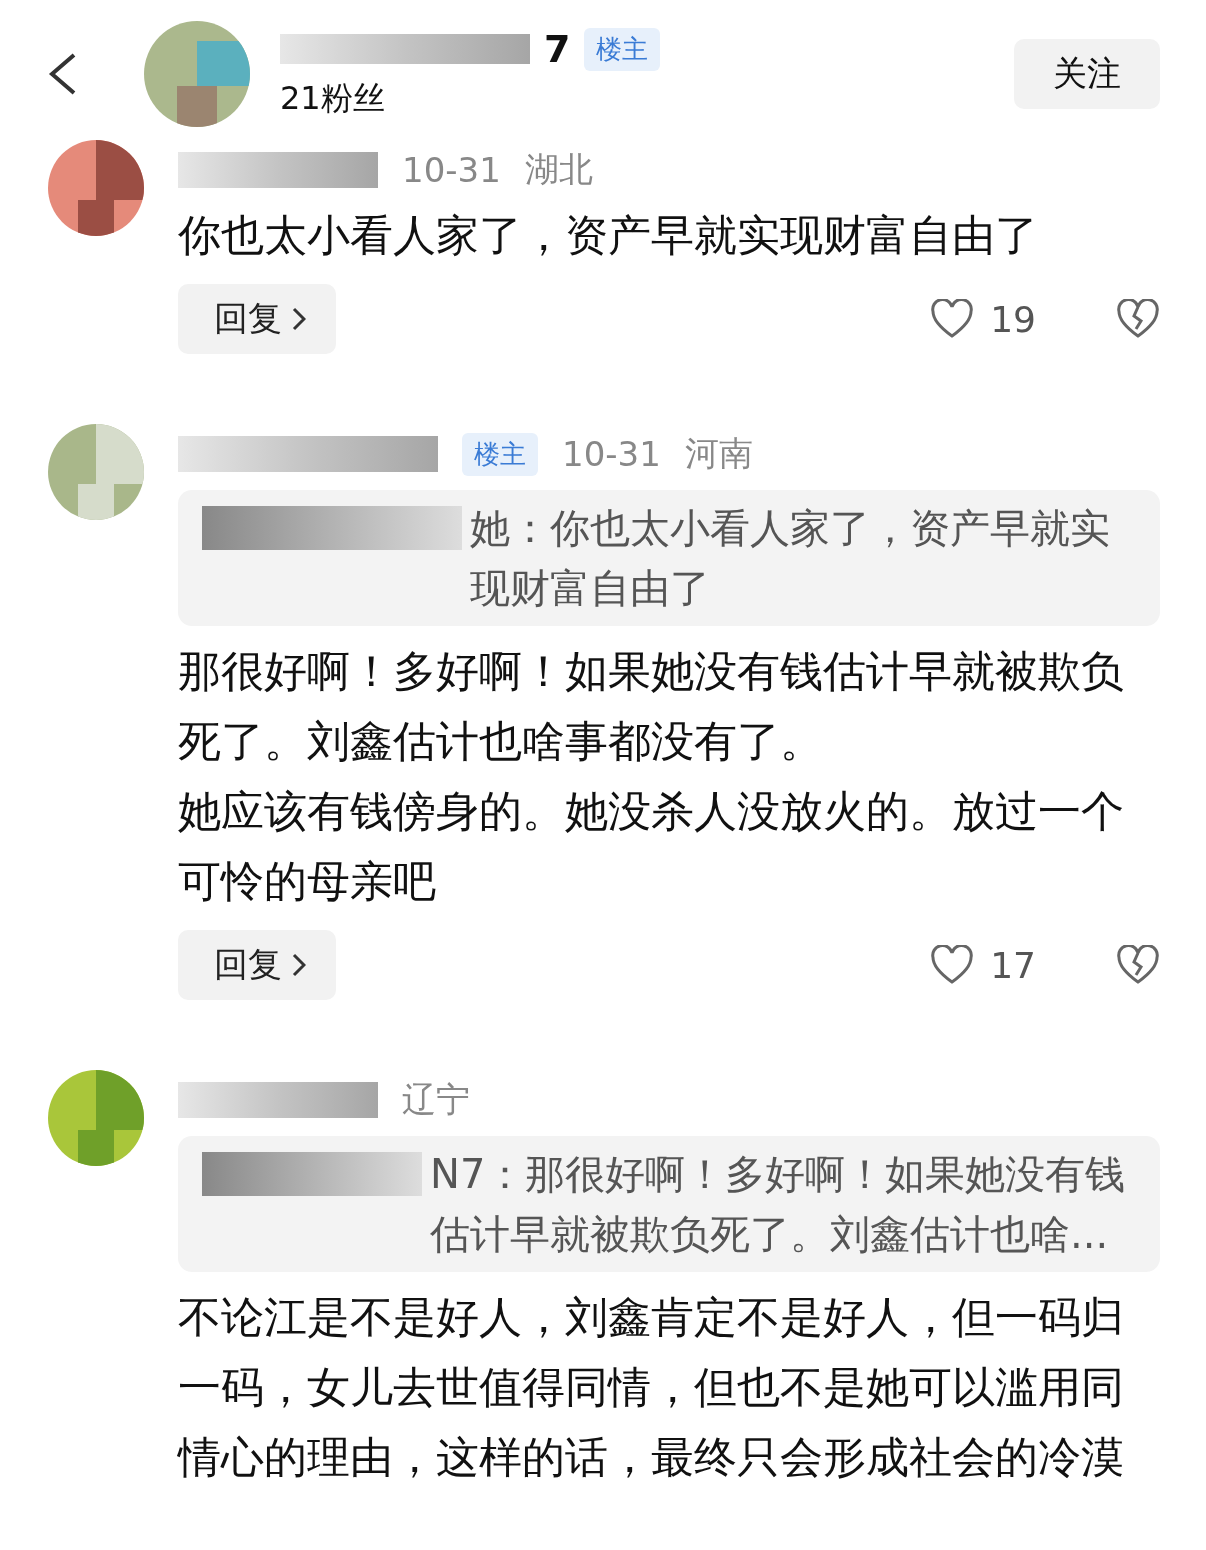  Describe the element at coordinates (557, 49) in the screenshot. I see `user-name: 7` at that location.